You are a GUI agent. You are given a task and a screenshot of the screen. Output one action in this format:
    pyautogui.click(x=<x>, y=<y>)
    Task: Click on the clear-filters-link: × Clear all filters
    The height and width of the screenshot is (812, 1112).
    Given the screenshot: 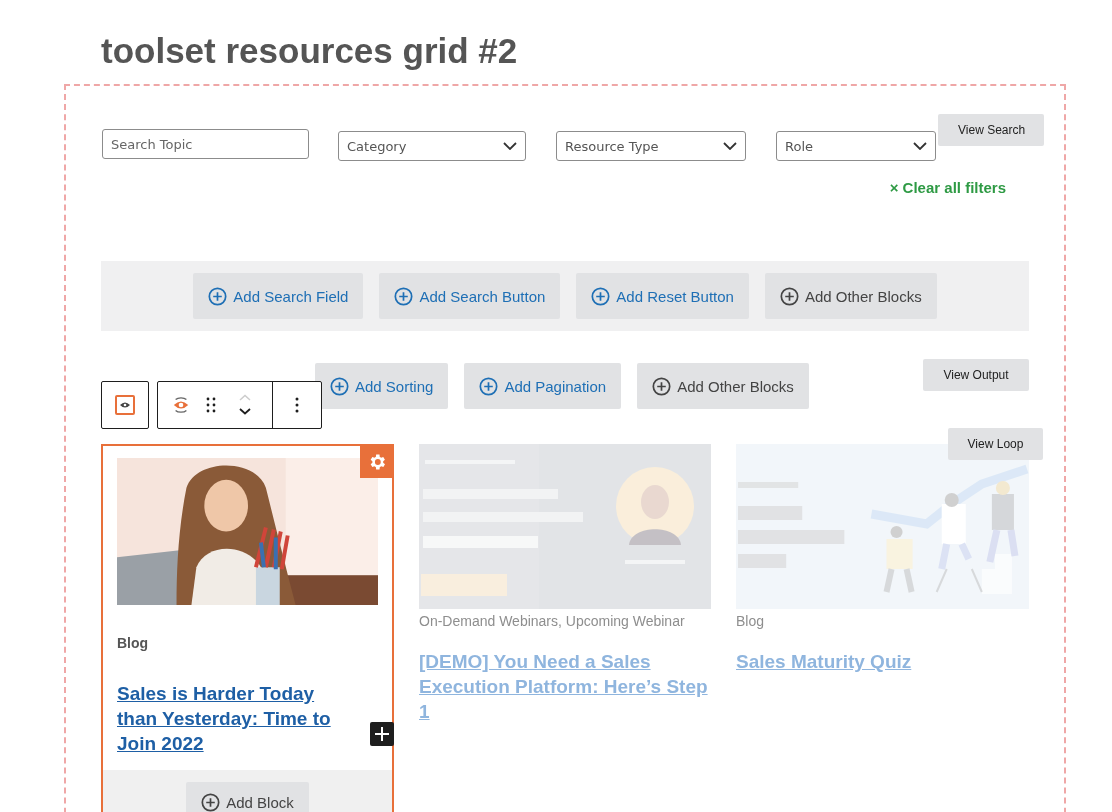 What is the action you would take?
    pyautogui.click(x=947, y=187)
    